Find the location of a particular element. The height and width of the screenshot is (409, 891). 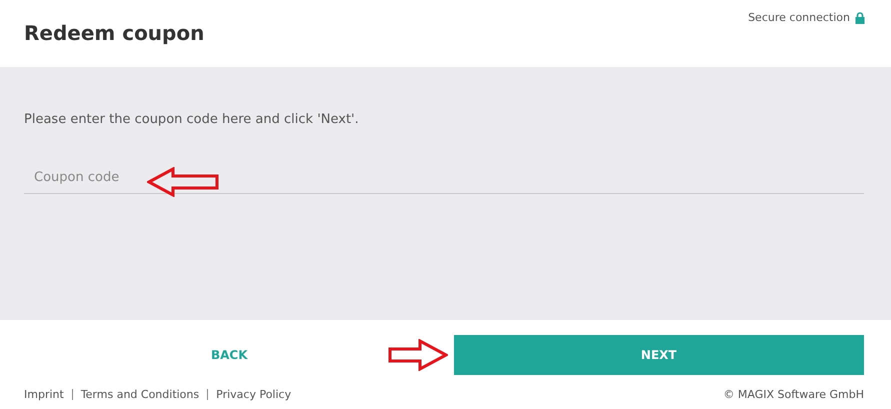

secure-connection-label: Secure connection is located at coordinates (799, 17).